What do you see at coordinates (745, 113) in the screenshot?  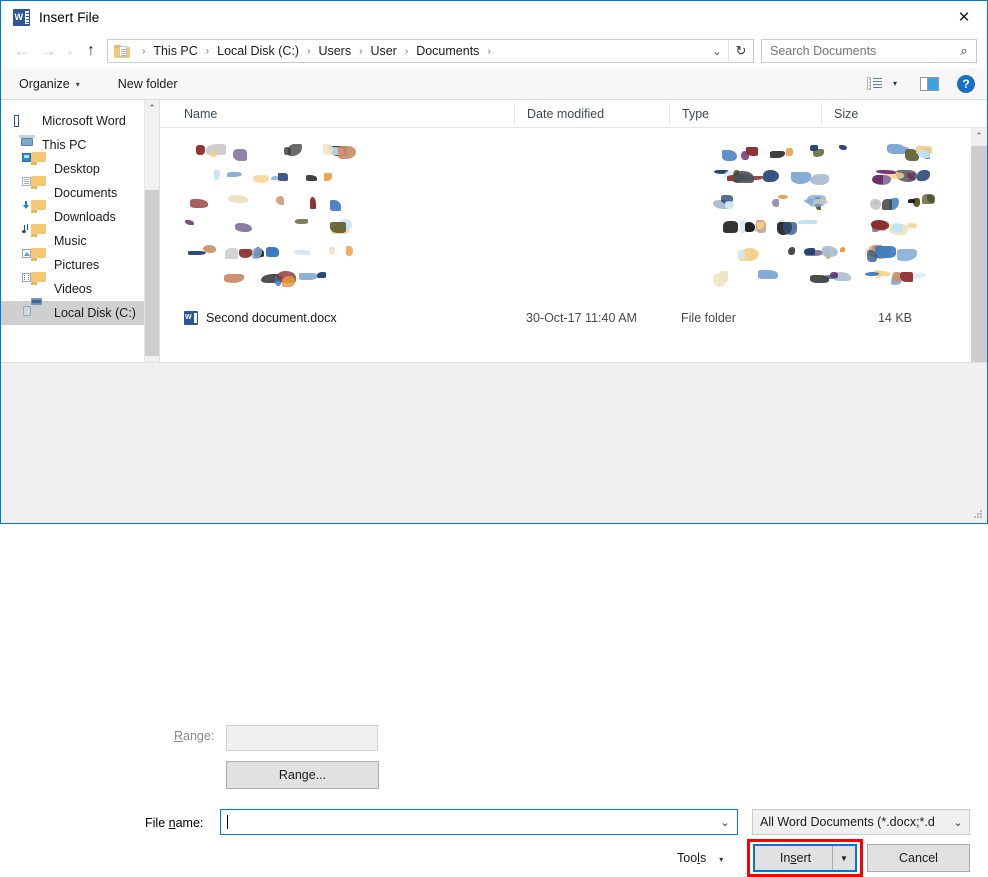 I see `column-header-type: Type` at bounding box center [745, 113].